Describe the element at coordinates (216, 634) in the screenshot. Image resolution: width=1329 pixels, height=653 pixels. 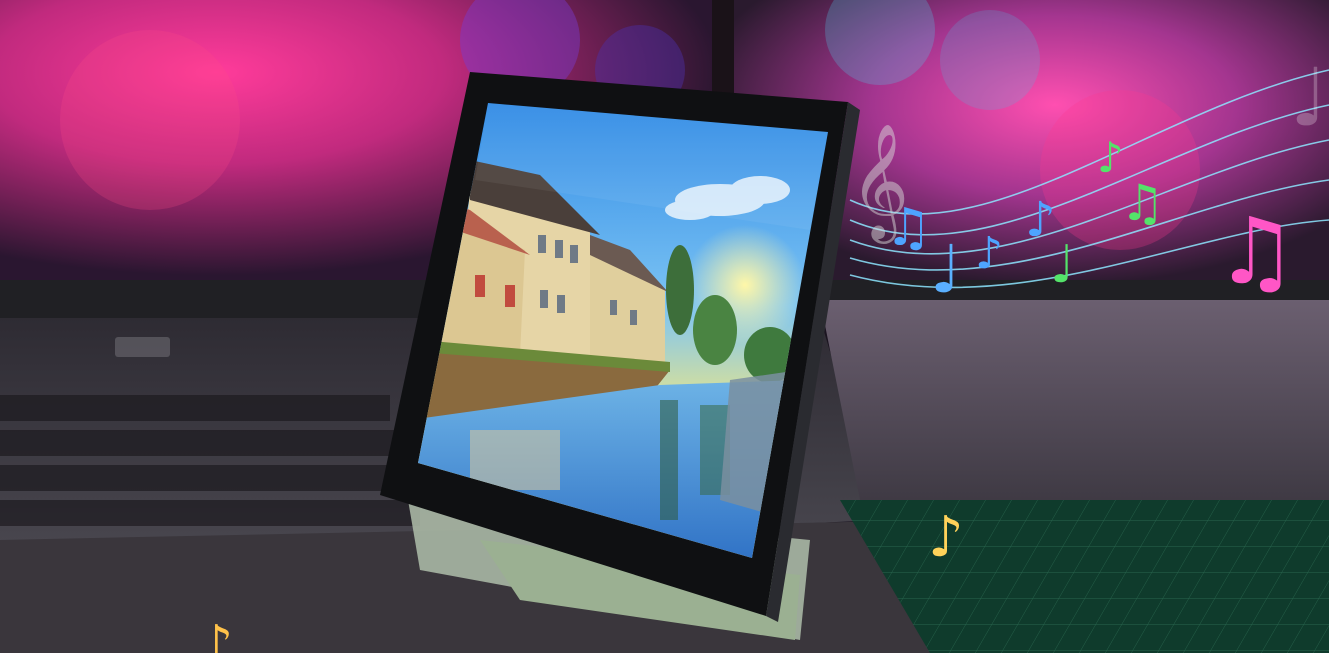
I see `gold-bottom-note-icon: ♪` at that location.